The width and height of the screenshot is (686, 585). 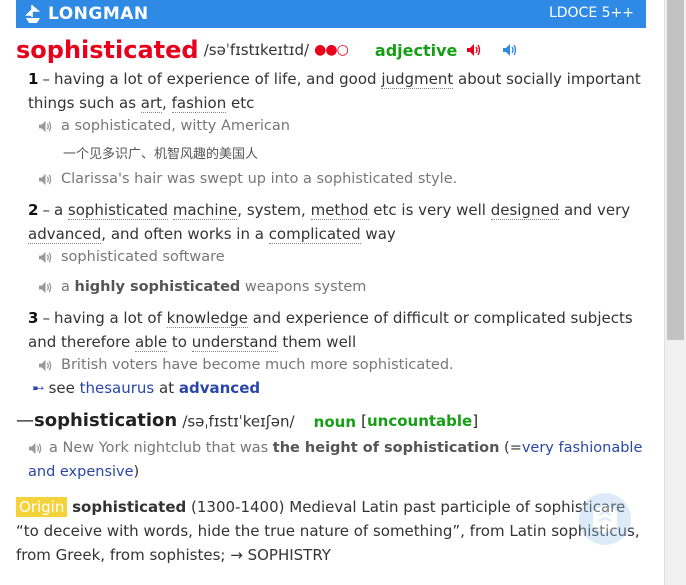 I want to click on runon-part-of-speech: noun, so click(x=335, y=421).